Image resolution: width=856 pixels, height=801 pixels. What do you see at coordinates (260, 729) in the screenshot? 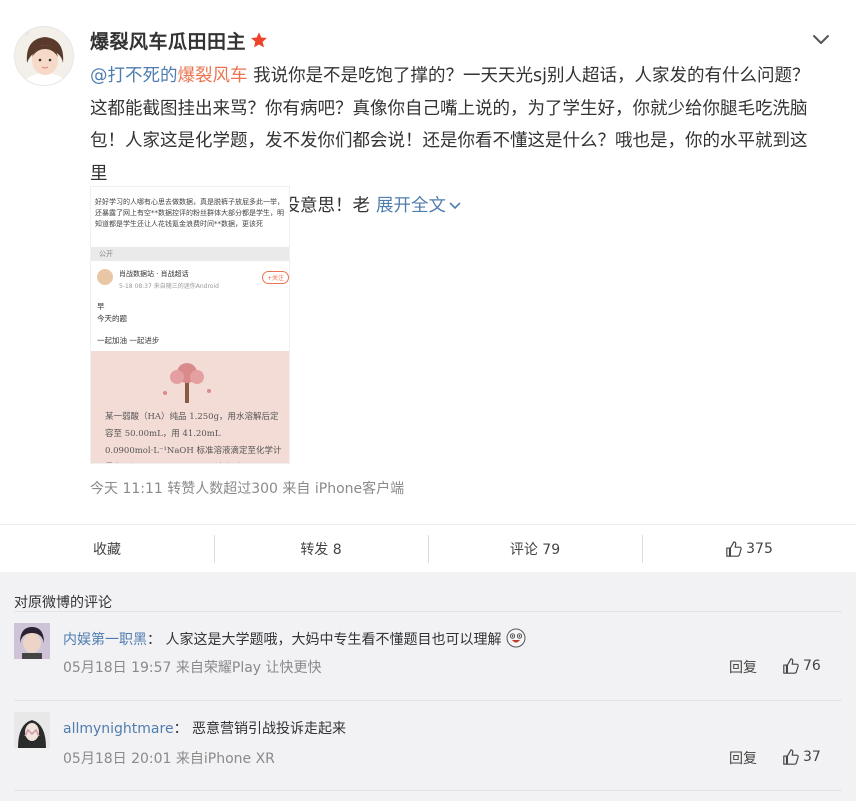
I see `comment-text: ： 恶意营销引战投诉走起来` at bounding box center [260, 729].